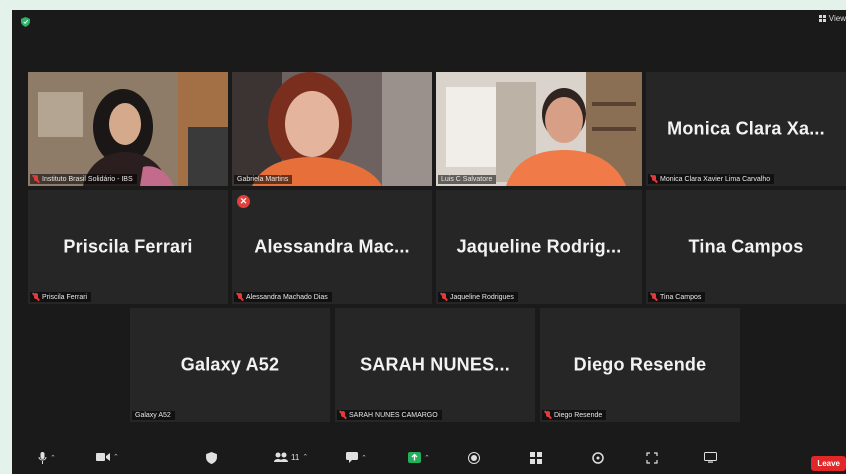  I want to click on participant-tile-video: Gabriela Martins, so click(332, 129).